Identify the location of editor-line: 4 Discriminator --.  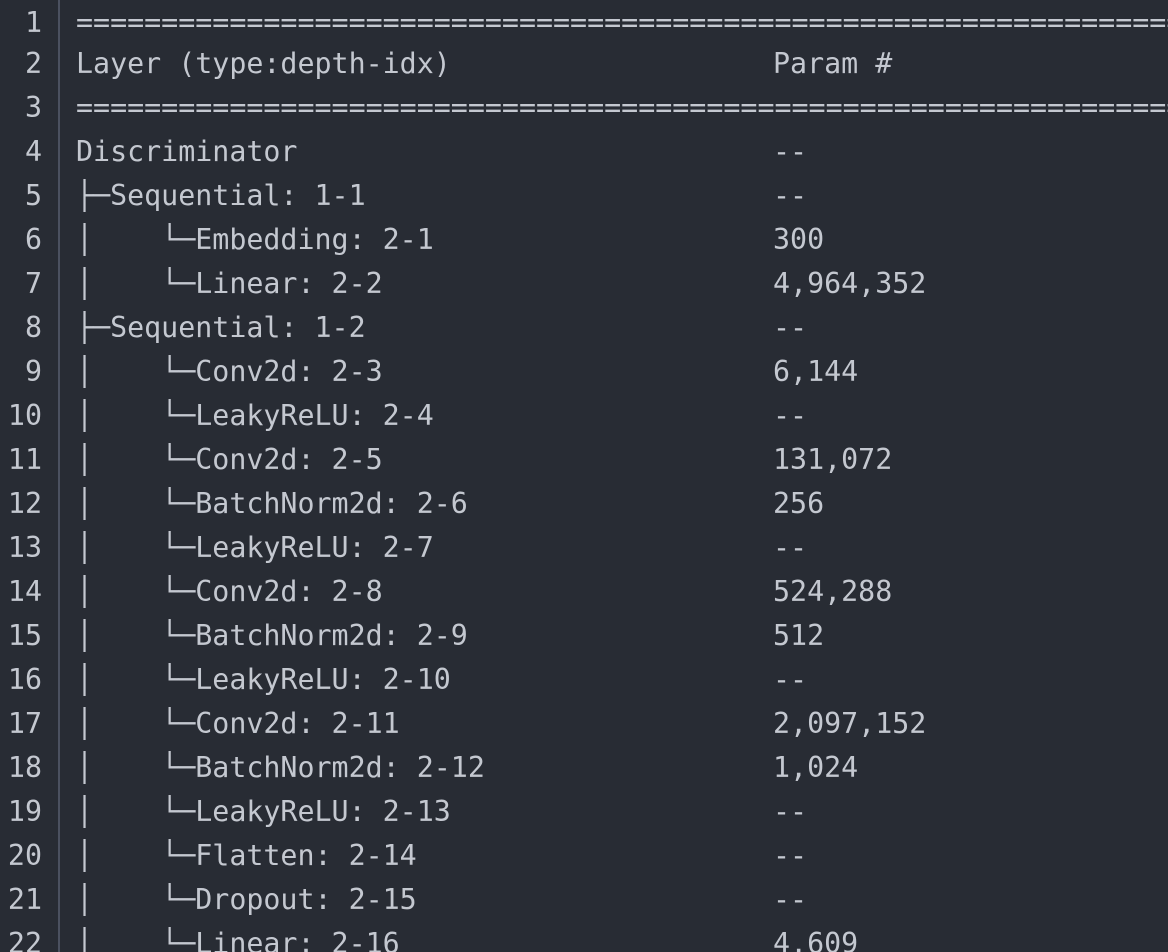
(584, 151).